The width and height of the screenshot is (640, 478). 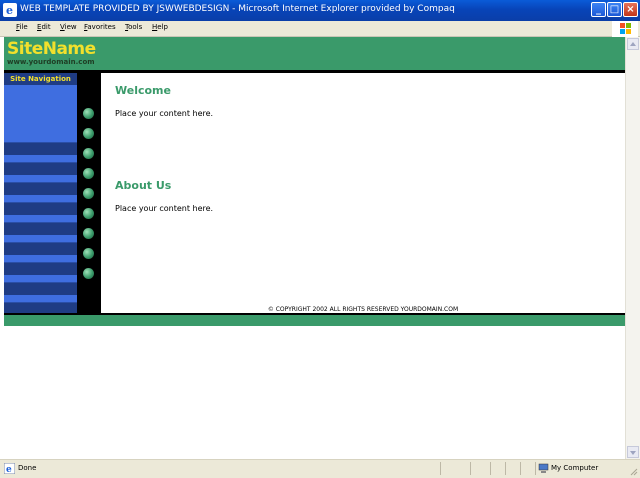 What do you see at coordinates (320, 468) in the screenshot?
I see `status-bar: e Done My Computer` at bounding box center [320, 468].